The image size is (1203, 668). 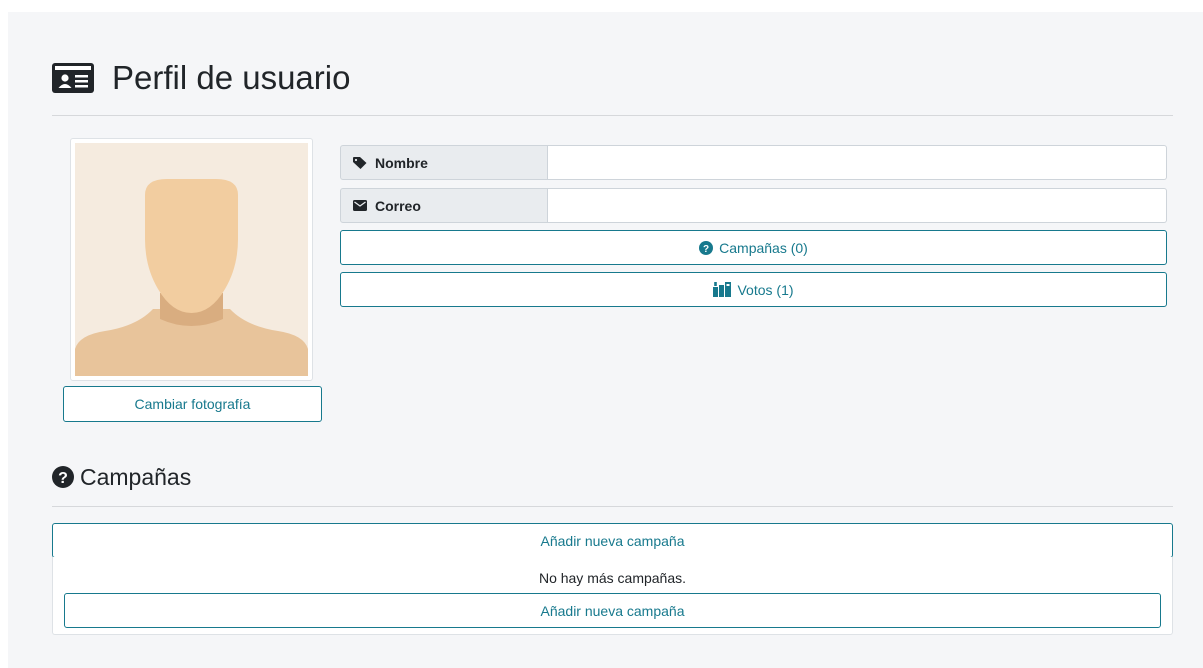 What do you see at coordinates (612, 506) in the screenshot?
I see `section-divider` at bounding box center [612, 506].